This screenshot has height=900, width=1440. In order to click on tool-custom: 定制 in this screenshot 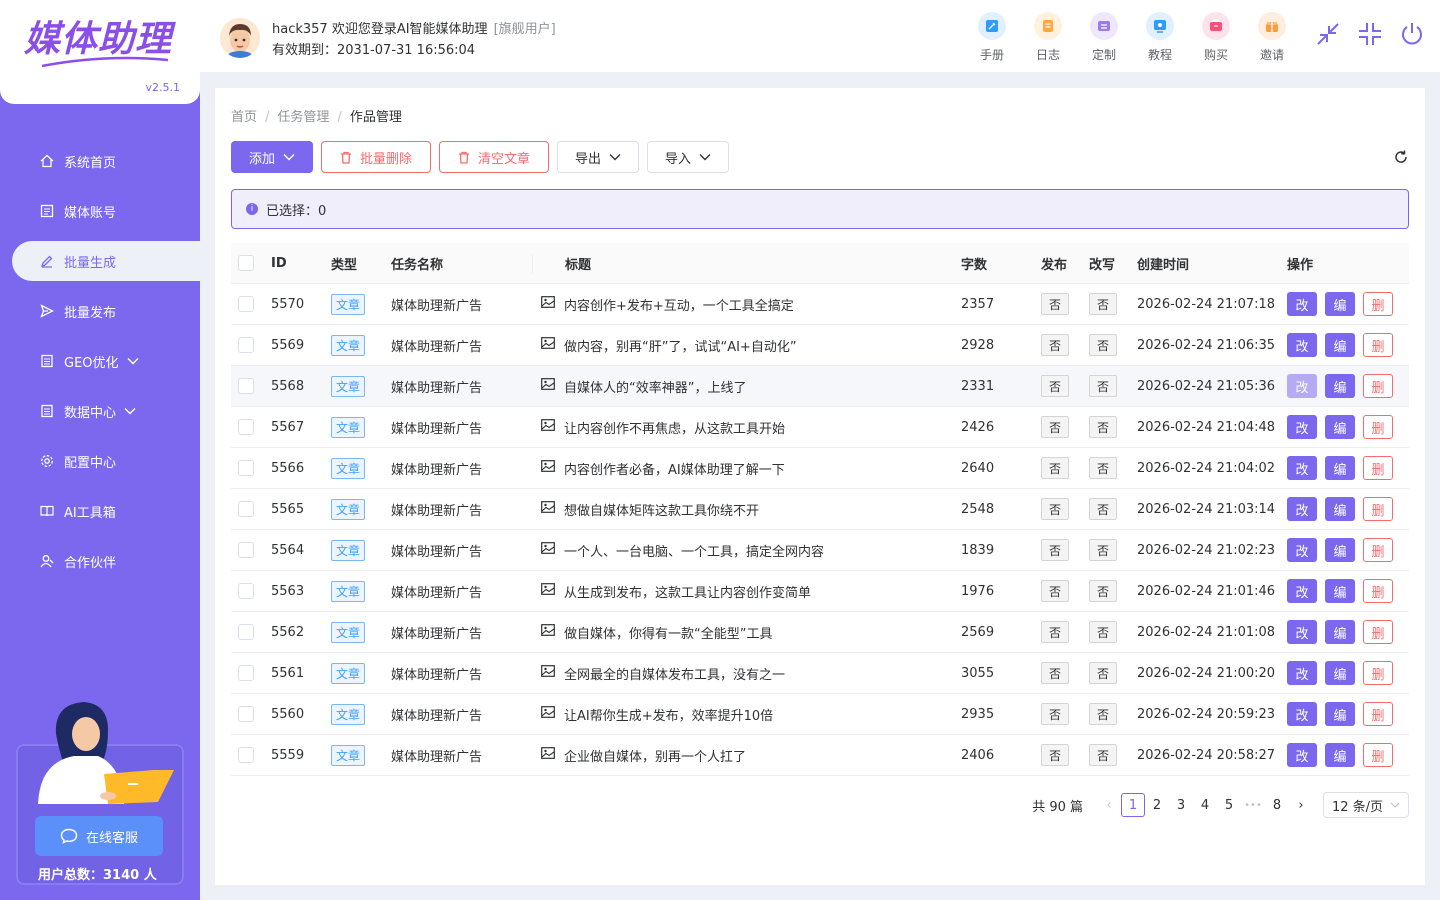, I will do `click(1104, 37)`.